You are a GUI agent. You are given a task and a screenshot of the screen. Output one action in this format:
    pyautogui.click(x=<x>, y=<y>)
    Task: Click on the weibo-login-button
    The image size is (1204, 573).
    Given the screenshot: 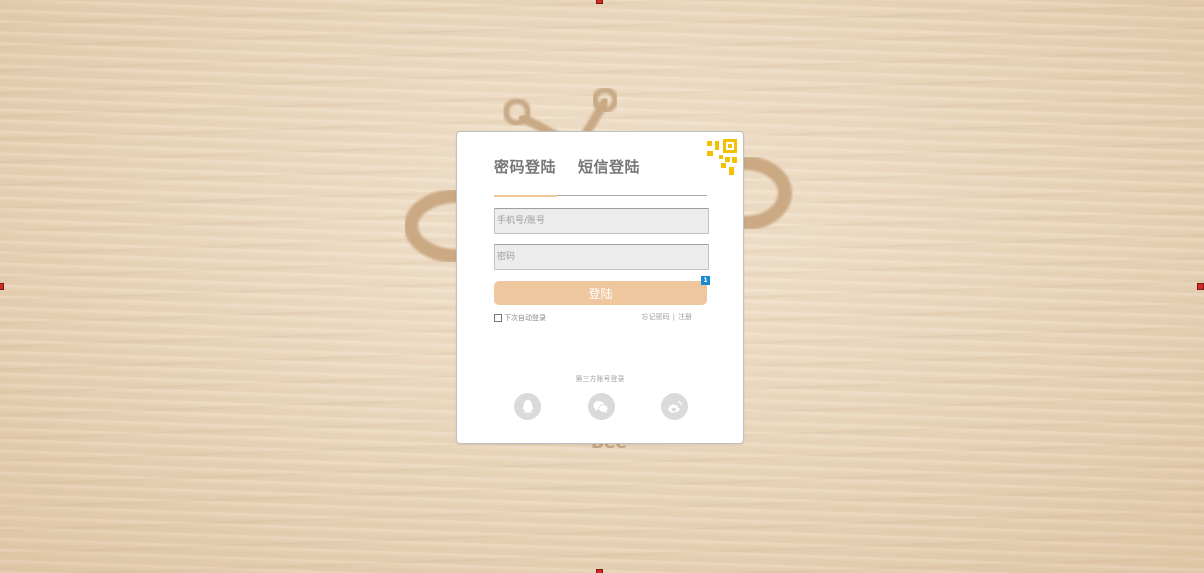 What is the action you would take?
    pyautogui.click(x=674, y=406)
    